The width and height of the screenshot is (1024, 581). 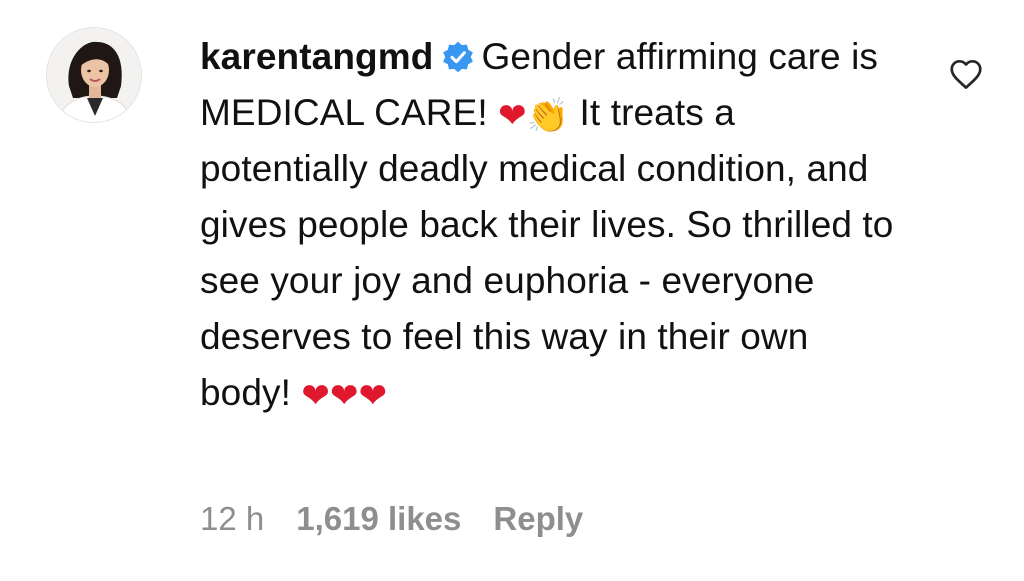 I want to click on avatar-image, so click(x=94, y=75).